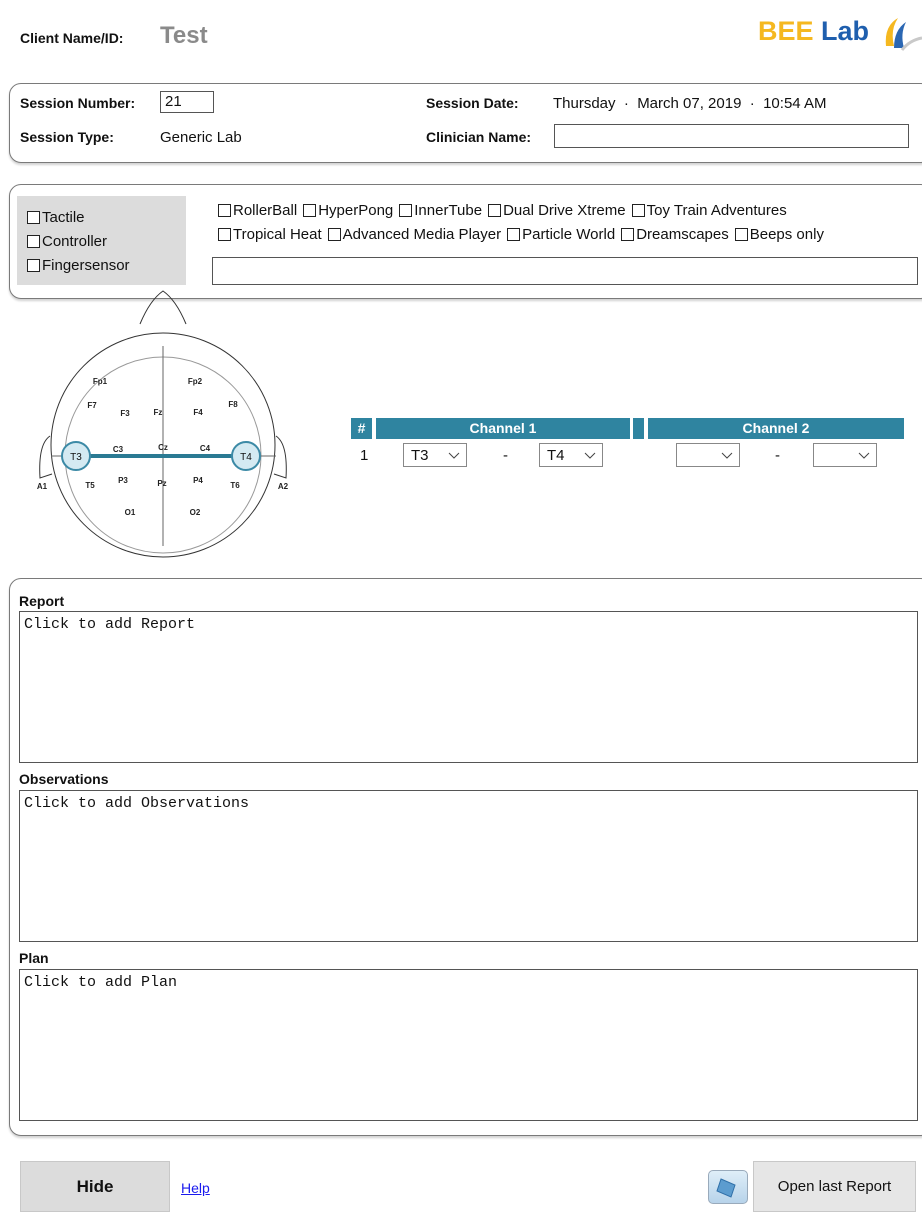 The width and height of the screenshot is (922, 1212). Describe the element at coordinates (163, 307) in the screenshot. I see `nose-shape` at that location.